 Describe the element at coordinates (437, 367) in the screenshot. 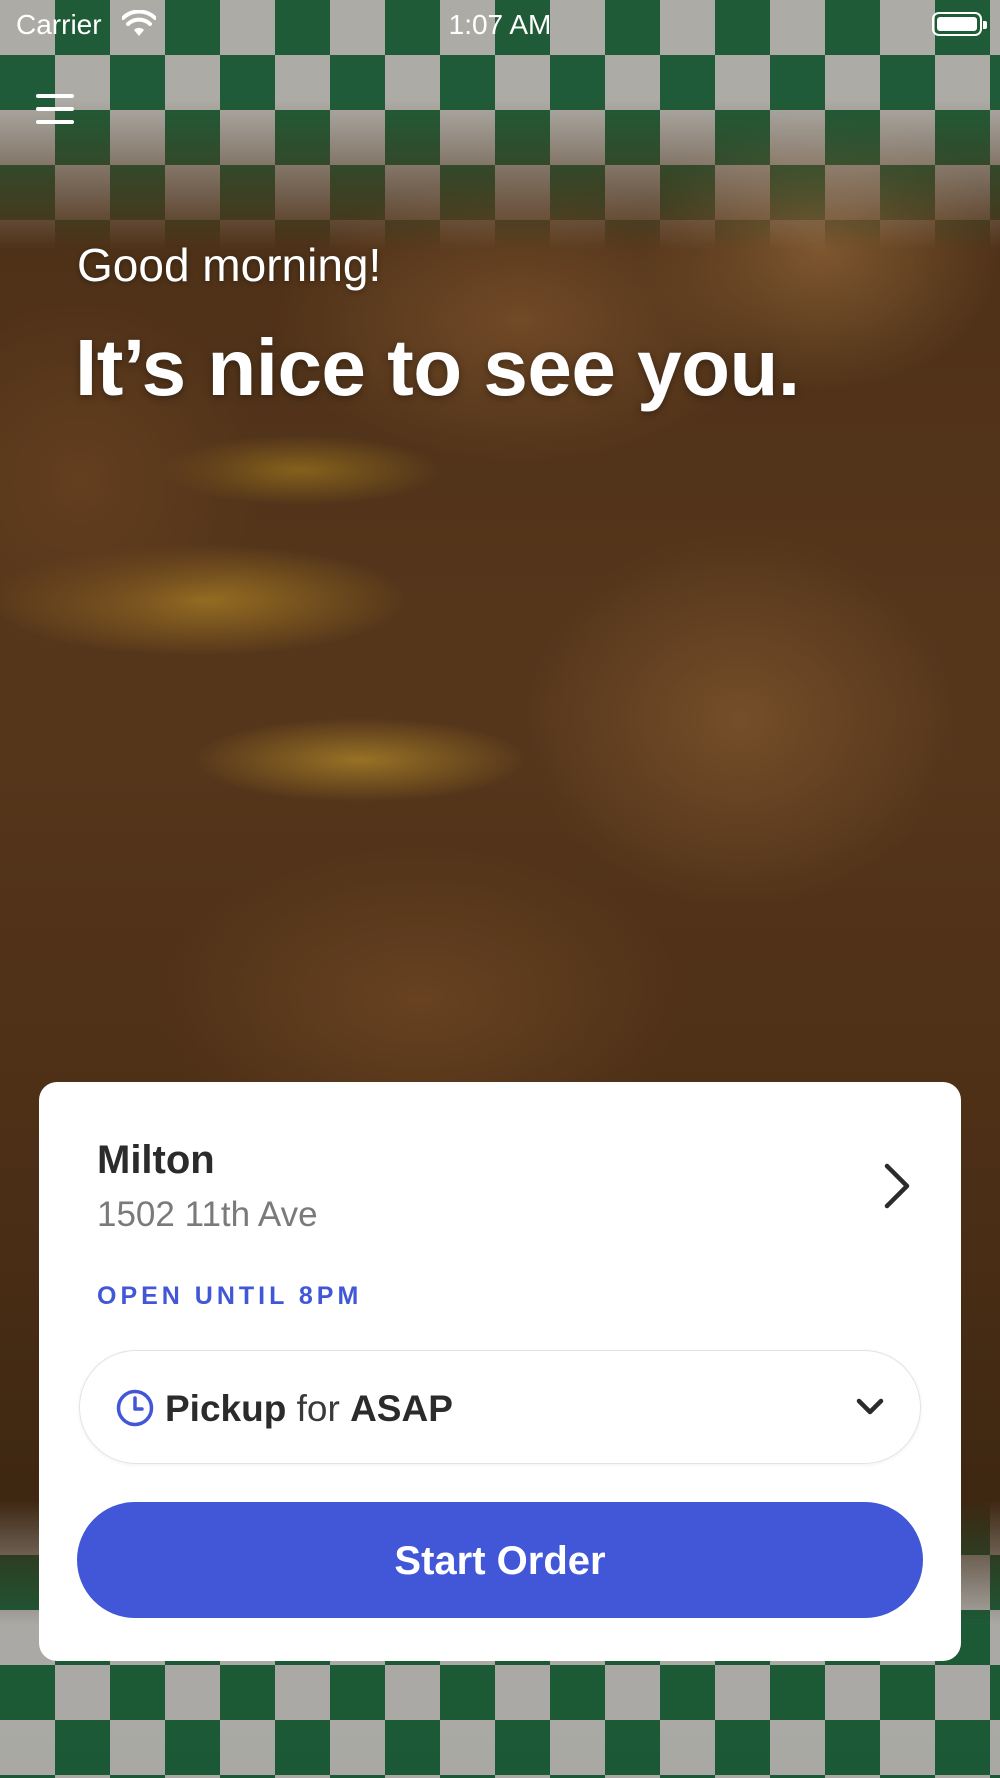

I see `greeting-title: It’s nice to see you.` at that location.